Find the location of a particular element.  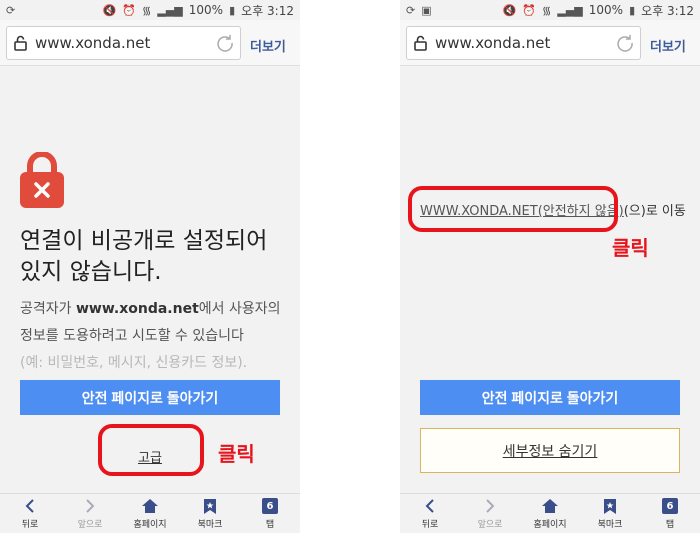

status-bar: ⟳ 🔇 ⏰ ᯾ ▂▄▆ 100% ▮ 오후 3:12 is located at coordinates (150, 10).